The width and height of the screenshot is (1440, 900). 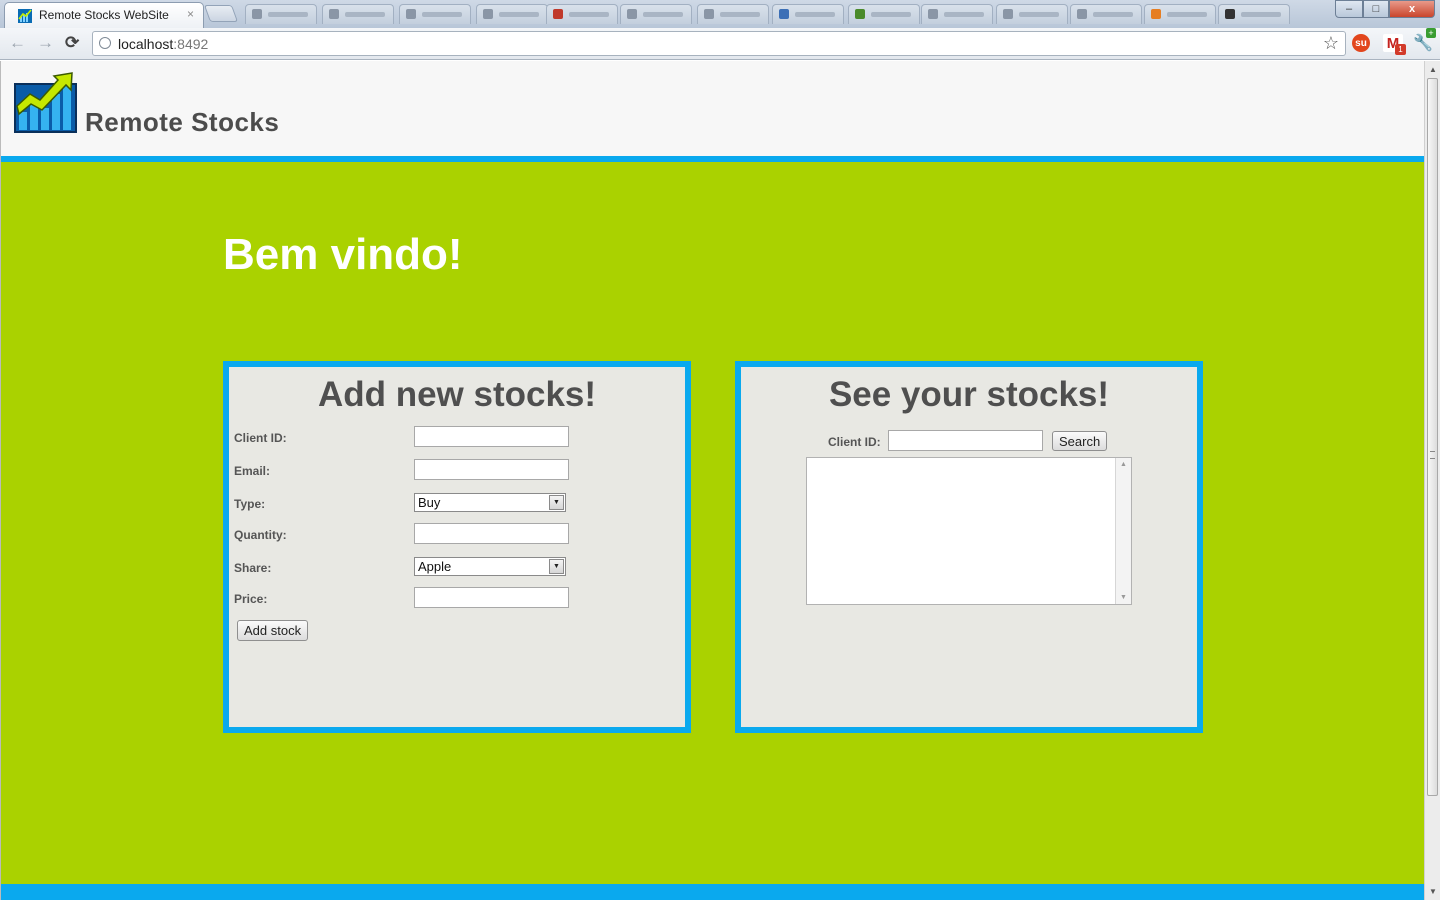 What do you see at coordinates (45, 43) in the screenshot?
I see `forward-arrow-icon: →` at bounding box center [45, 43].